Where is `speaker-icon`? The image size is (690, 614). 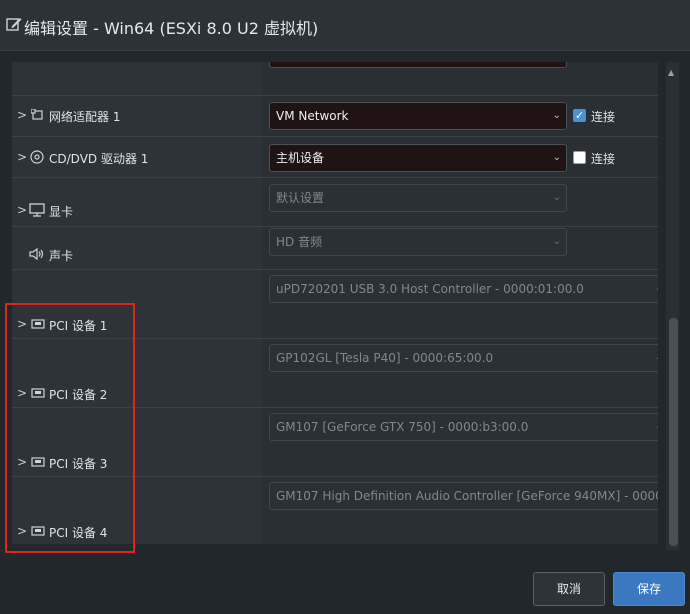 speaker-icon is located at coordinates (36, 254).